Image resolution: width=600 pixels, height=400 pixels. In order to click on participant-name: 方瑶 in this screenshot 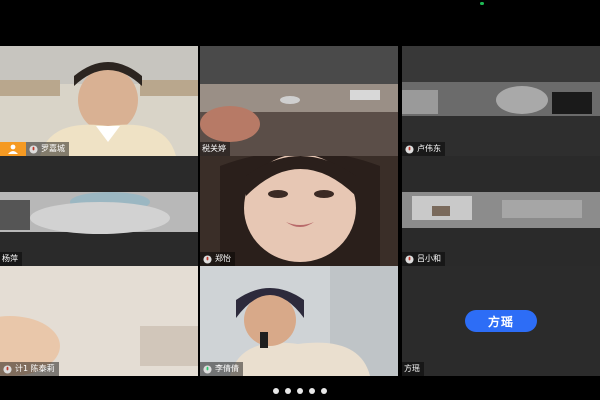, I will do `click(412, 368)`.